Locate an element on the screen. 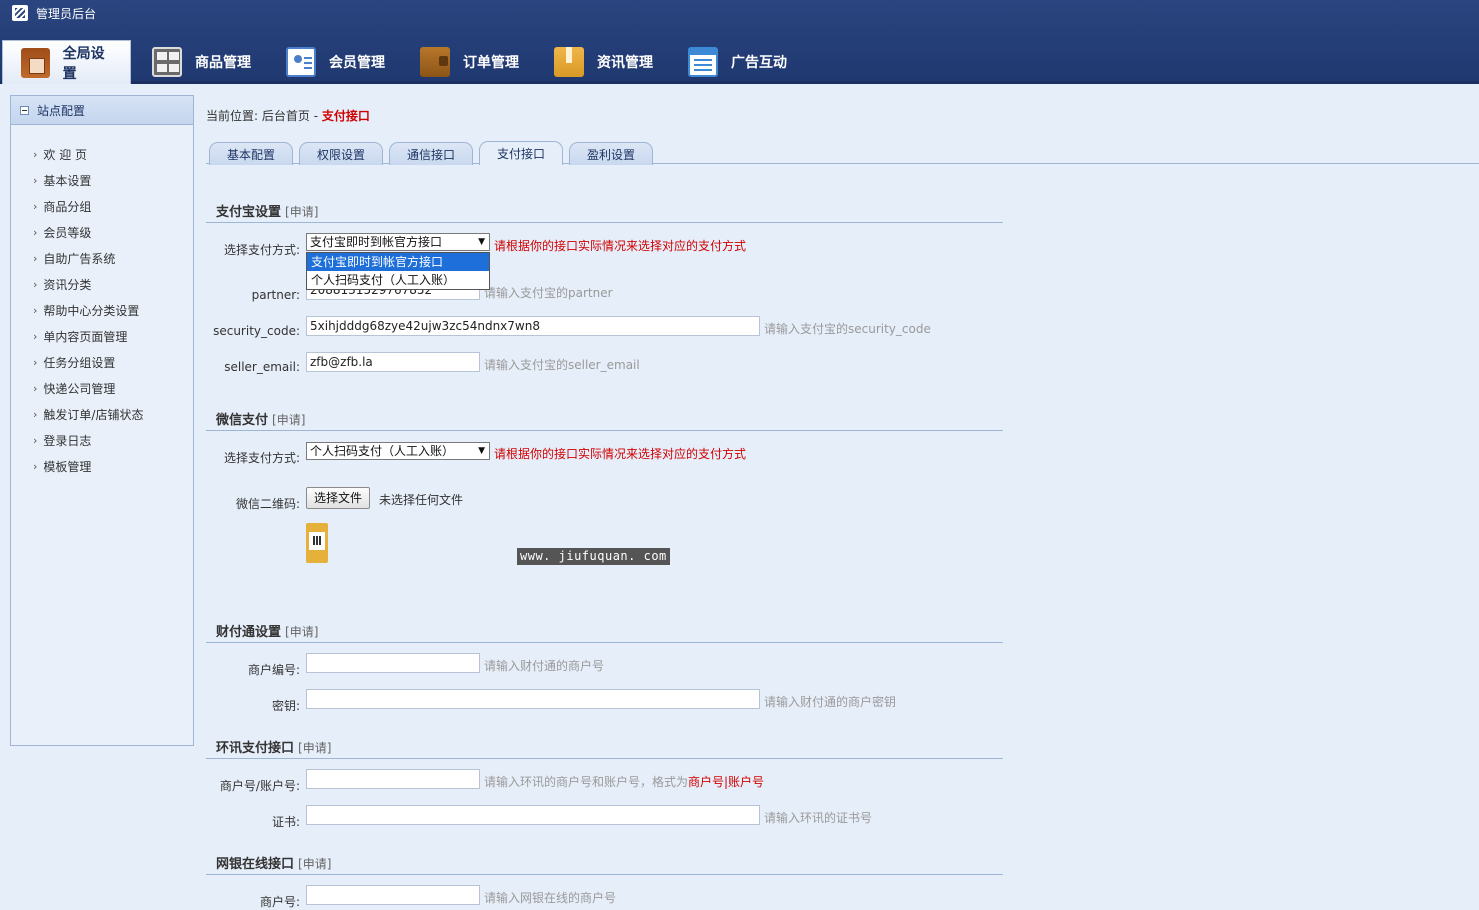 The width and height of the screenshot is (1479, 910). tab-payment: 支付接口 is located at coordinates (521, 153).